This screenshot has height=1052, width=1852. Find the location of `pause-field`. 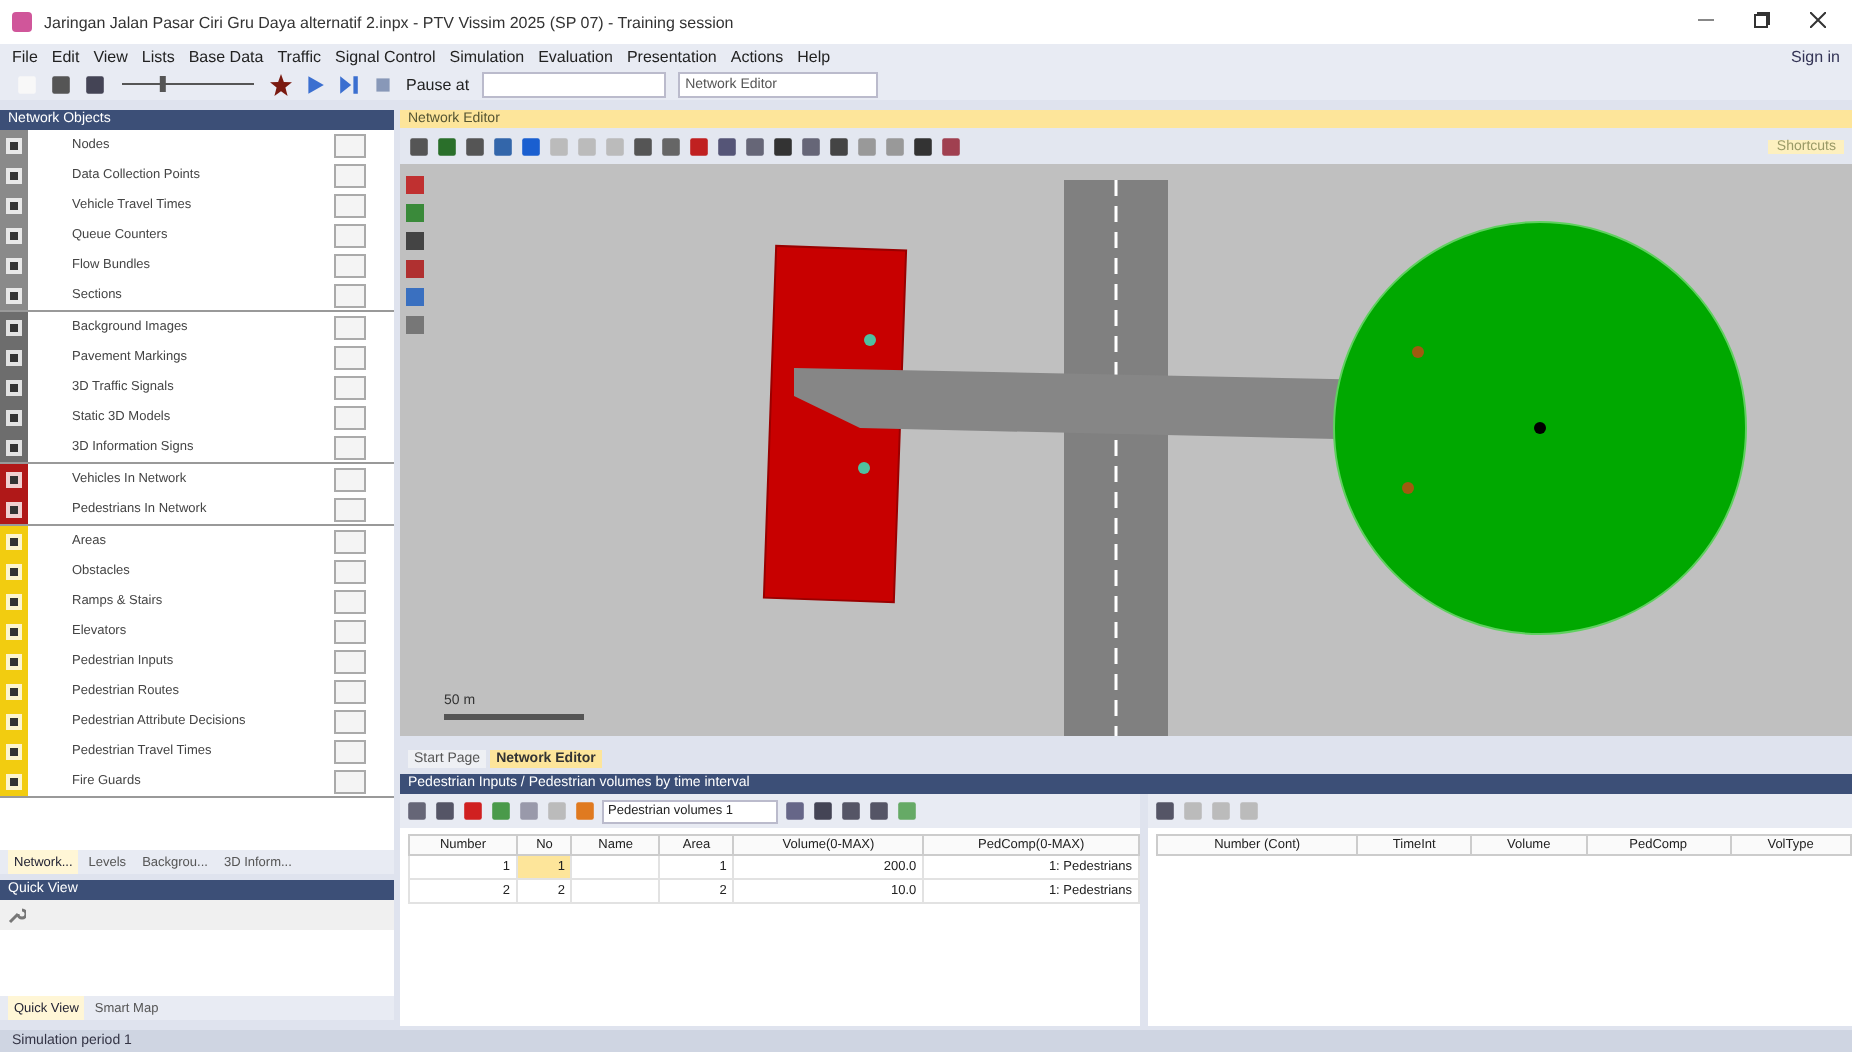

pause-field is located at coordinates (573, 84).